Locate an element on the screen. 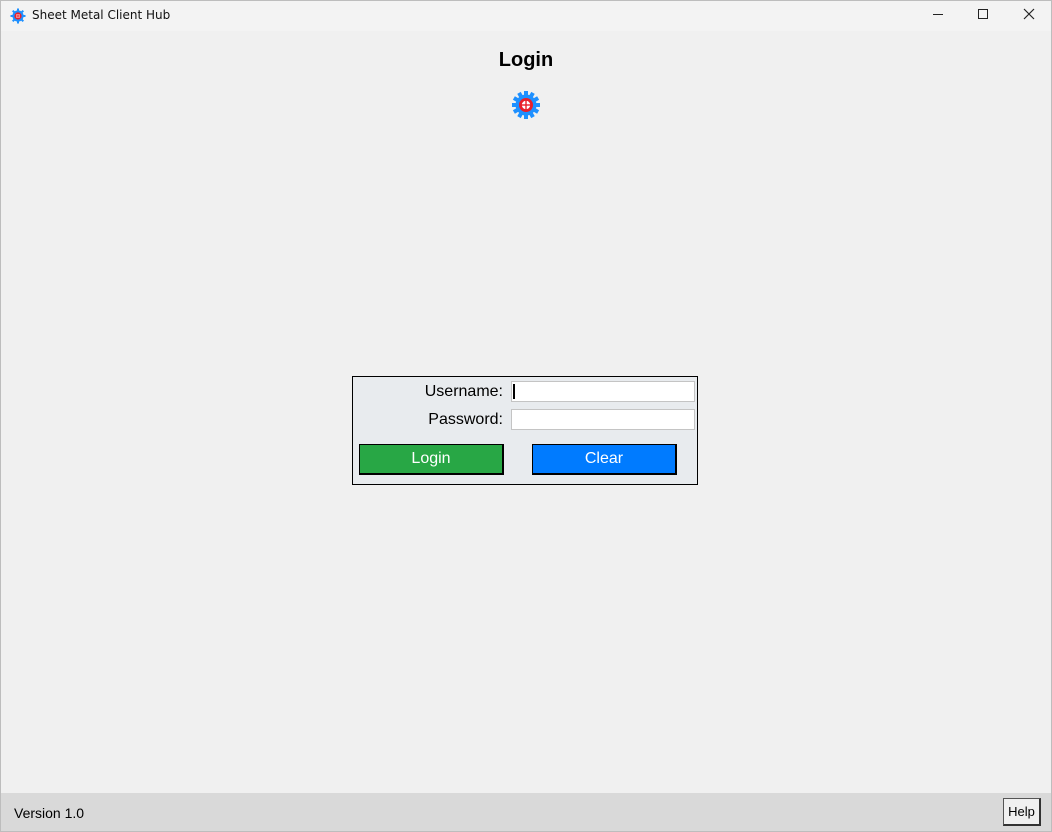  minimize-button is located at coordinates (937, 16).